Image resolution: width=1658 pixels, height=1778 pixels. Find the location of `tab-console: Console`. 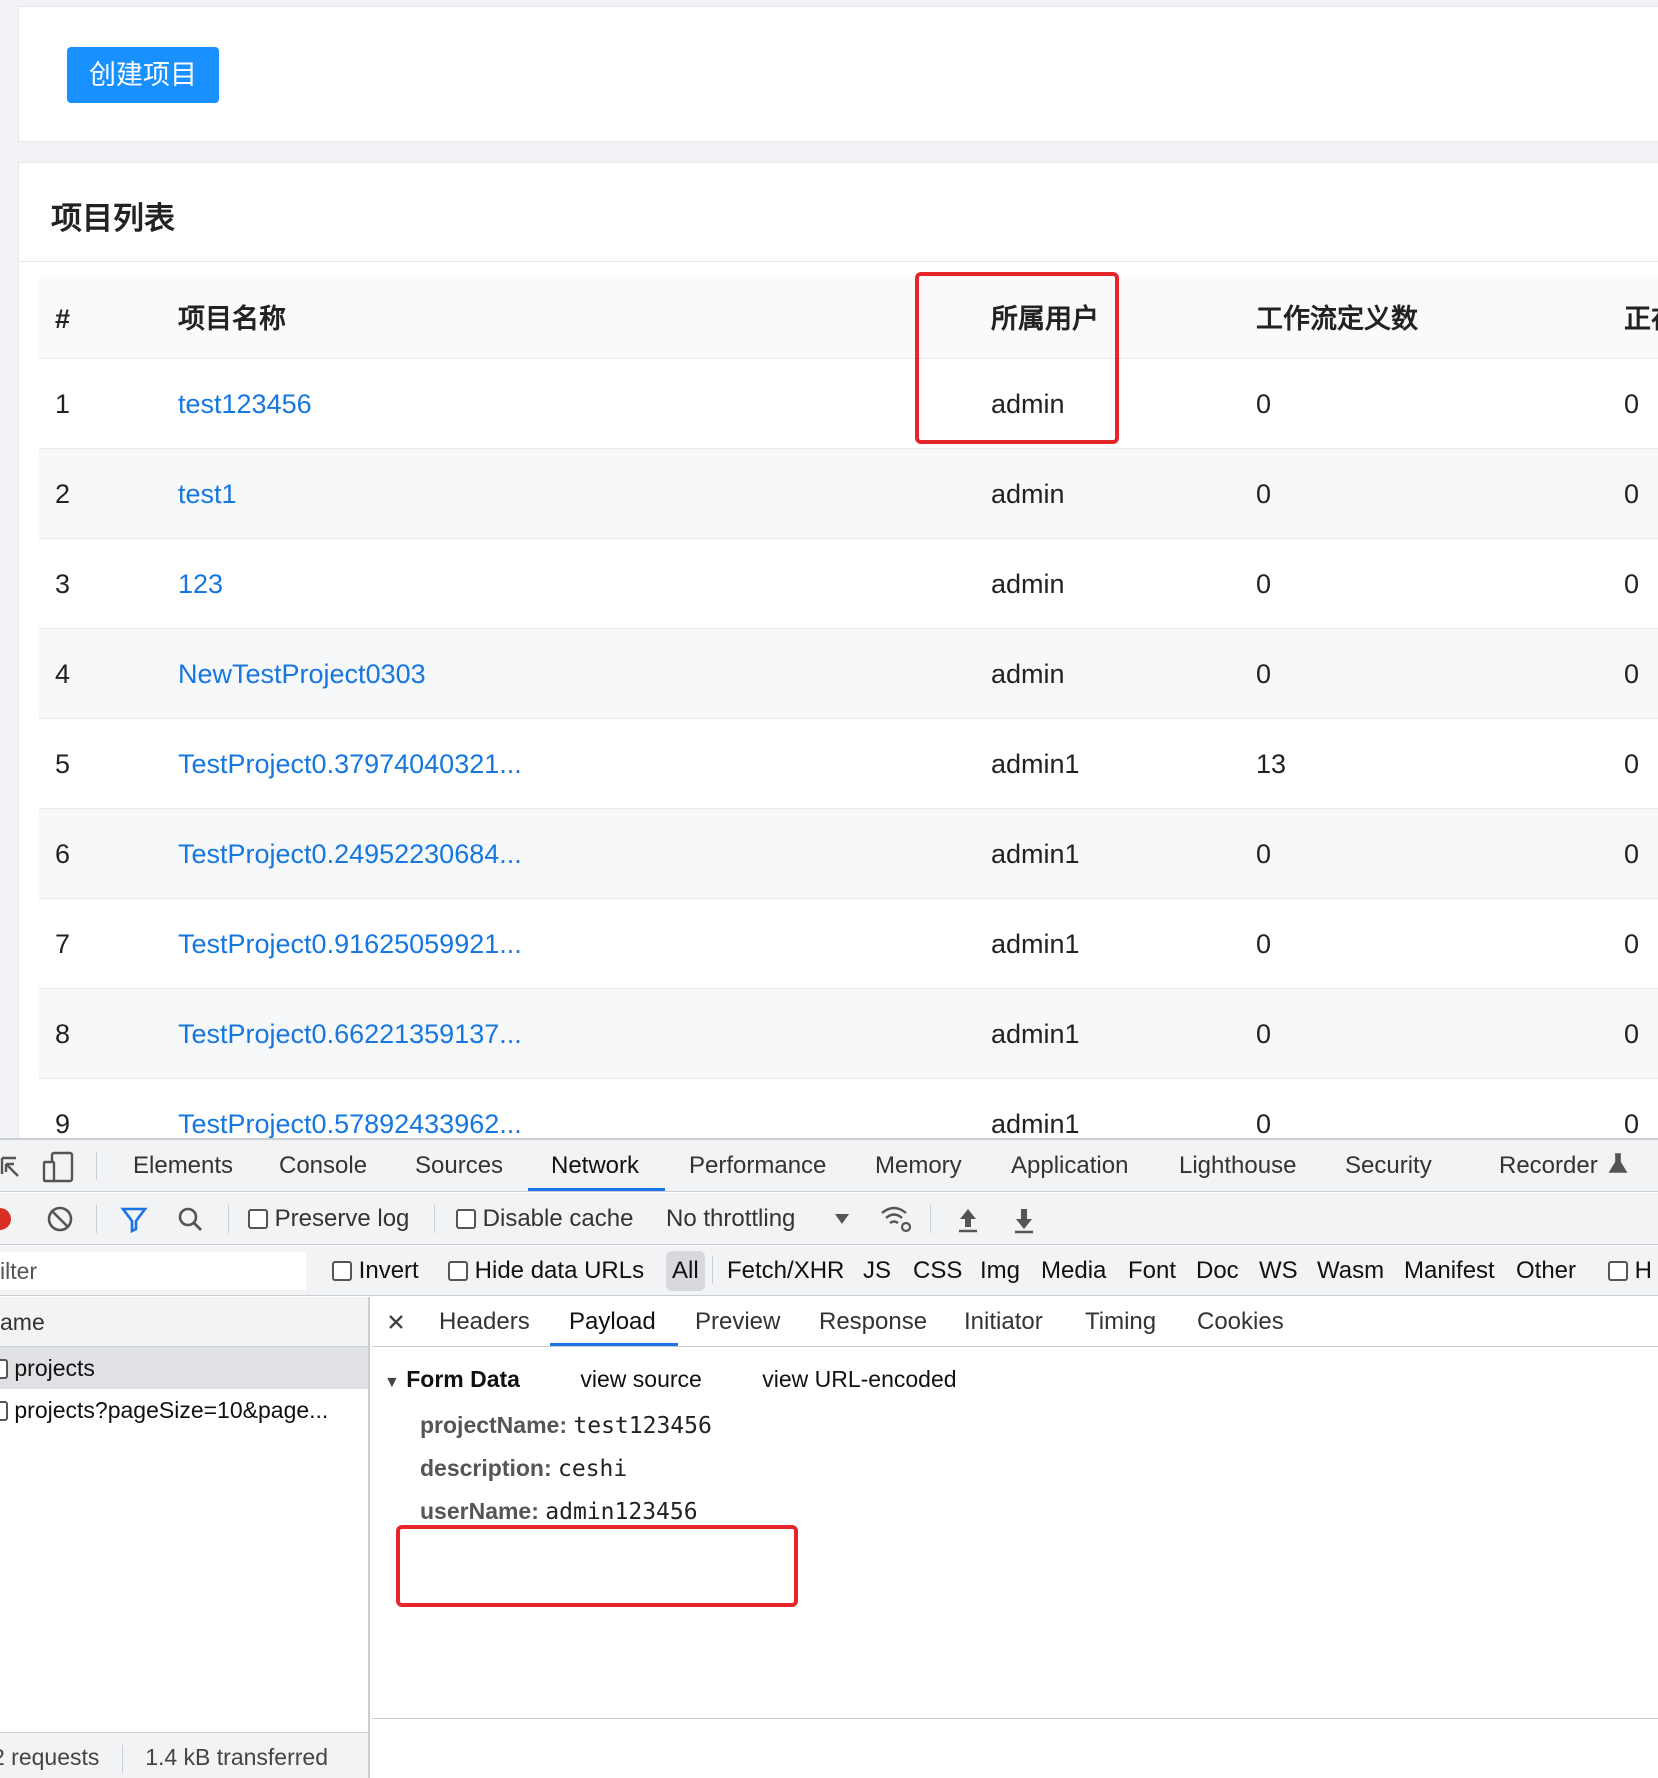

tab-console: Console is located at coordinates (323, 1166).